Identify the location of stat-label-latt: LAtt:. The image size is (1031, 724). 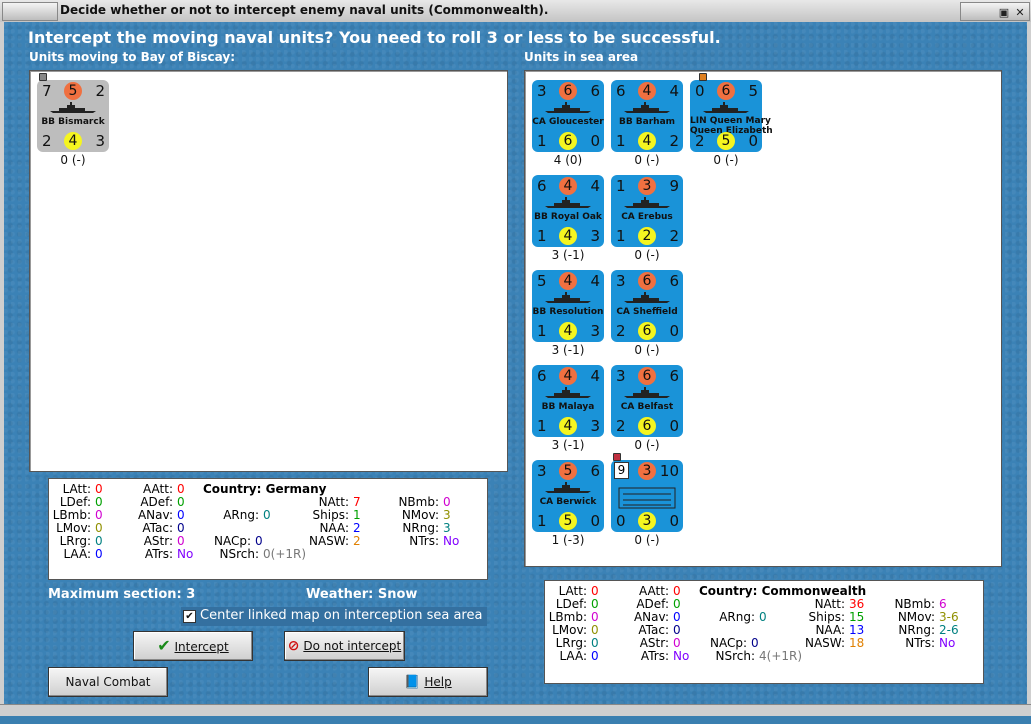
(572, 591).